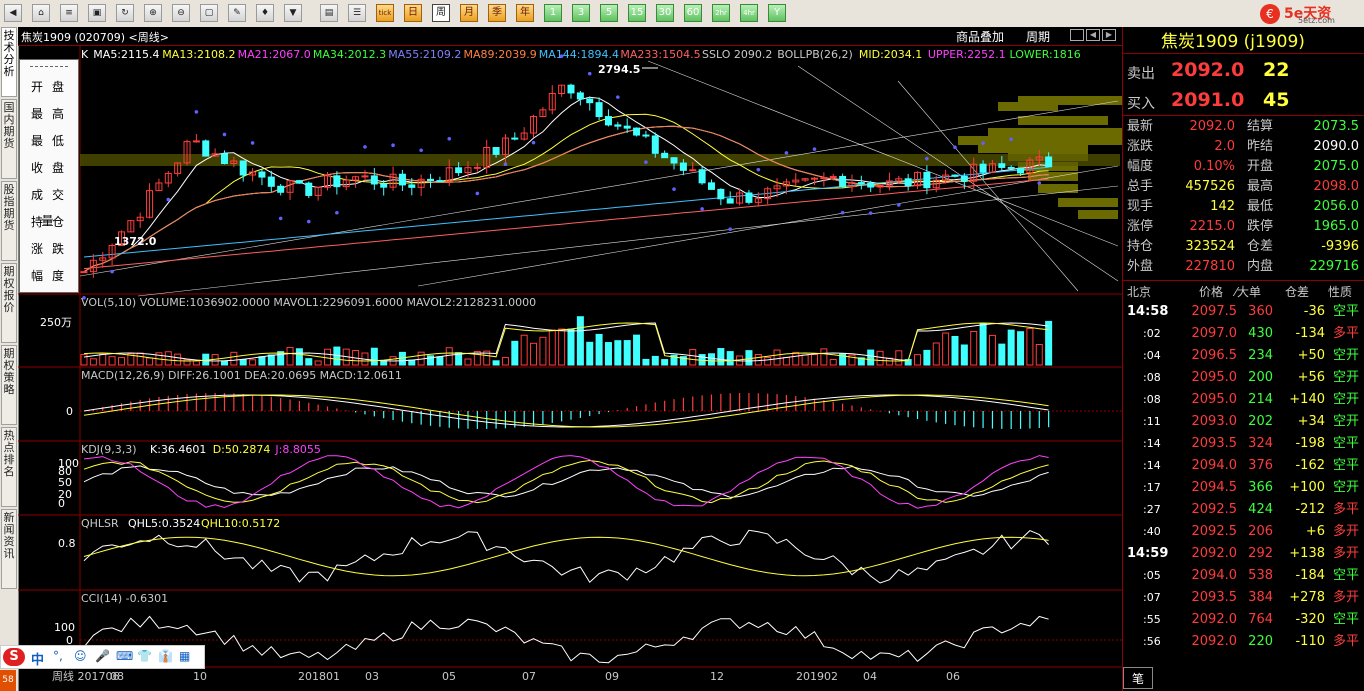  I want to click on ime-punct-icon: °,, so click(58, 656).